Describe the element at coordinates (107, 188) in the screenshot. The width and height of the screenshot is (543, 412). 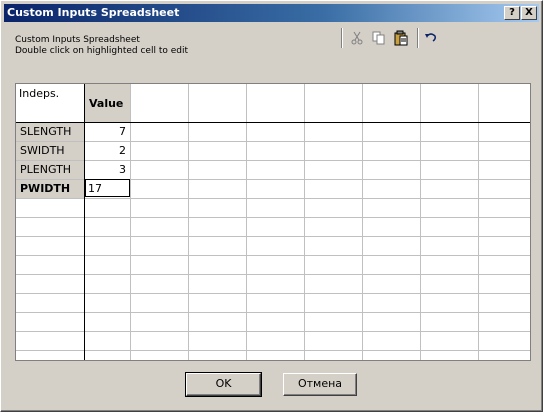
I see `value-cell-editing: 17` at that location.